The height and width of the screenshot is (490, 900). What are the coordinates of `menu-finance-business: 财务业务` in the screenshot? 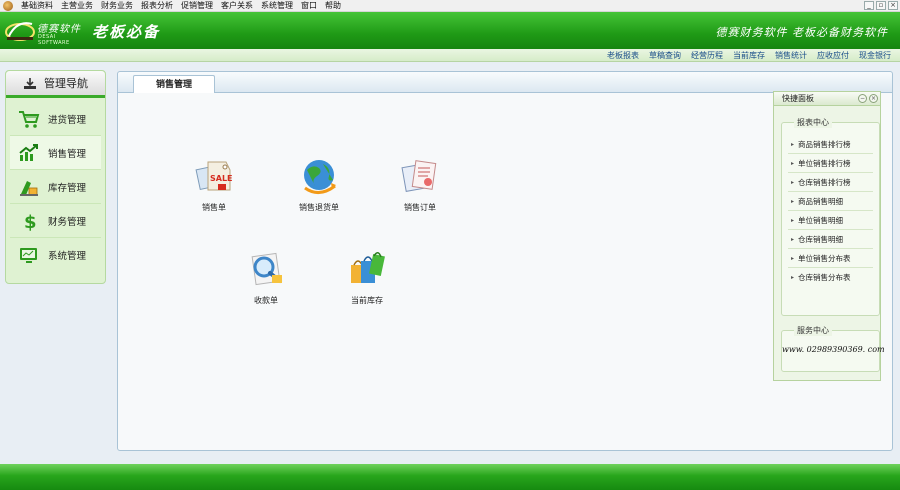 It's located at (117, 6).